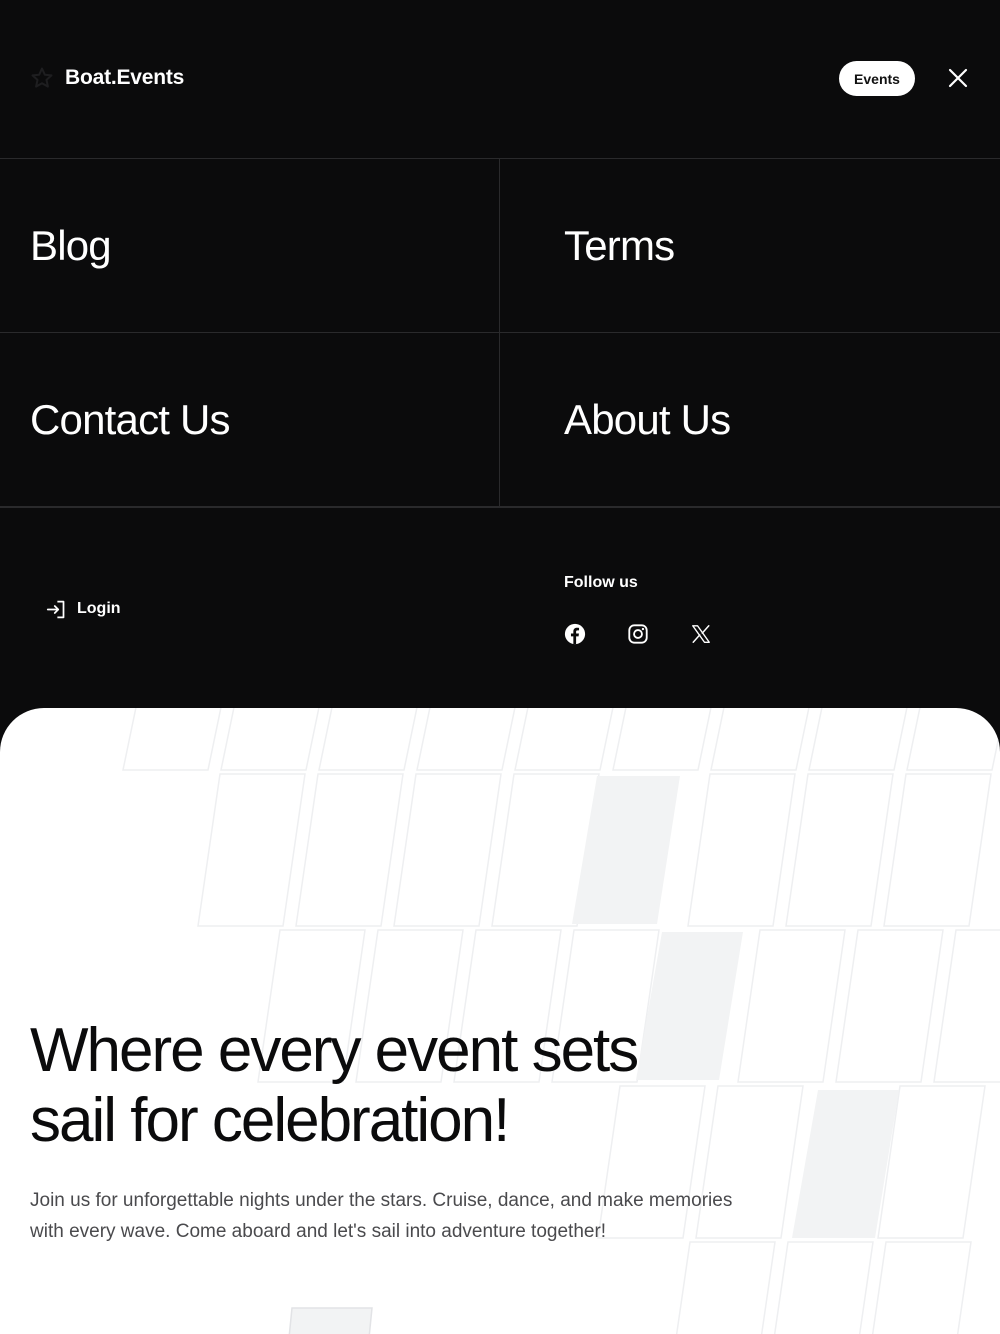 The width and height of the screenshot is (1000, 1334). I want to click on menu-item-blog: Blog, so click(249, 245).